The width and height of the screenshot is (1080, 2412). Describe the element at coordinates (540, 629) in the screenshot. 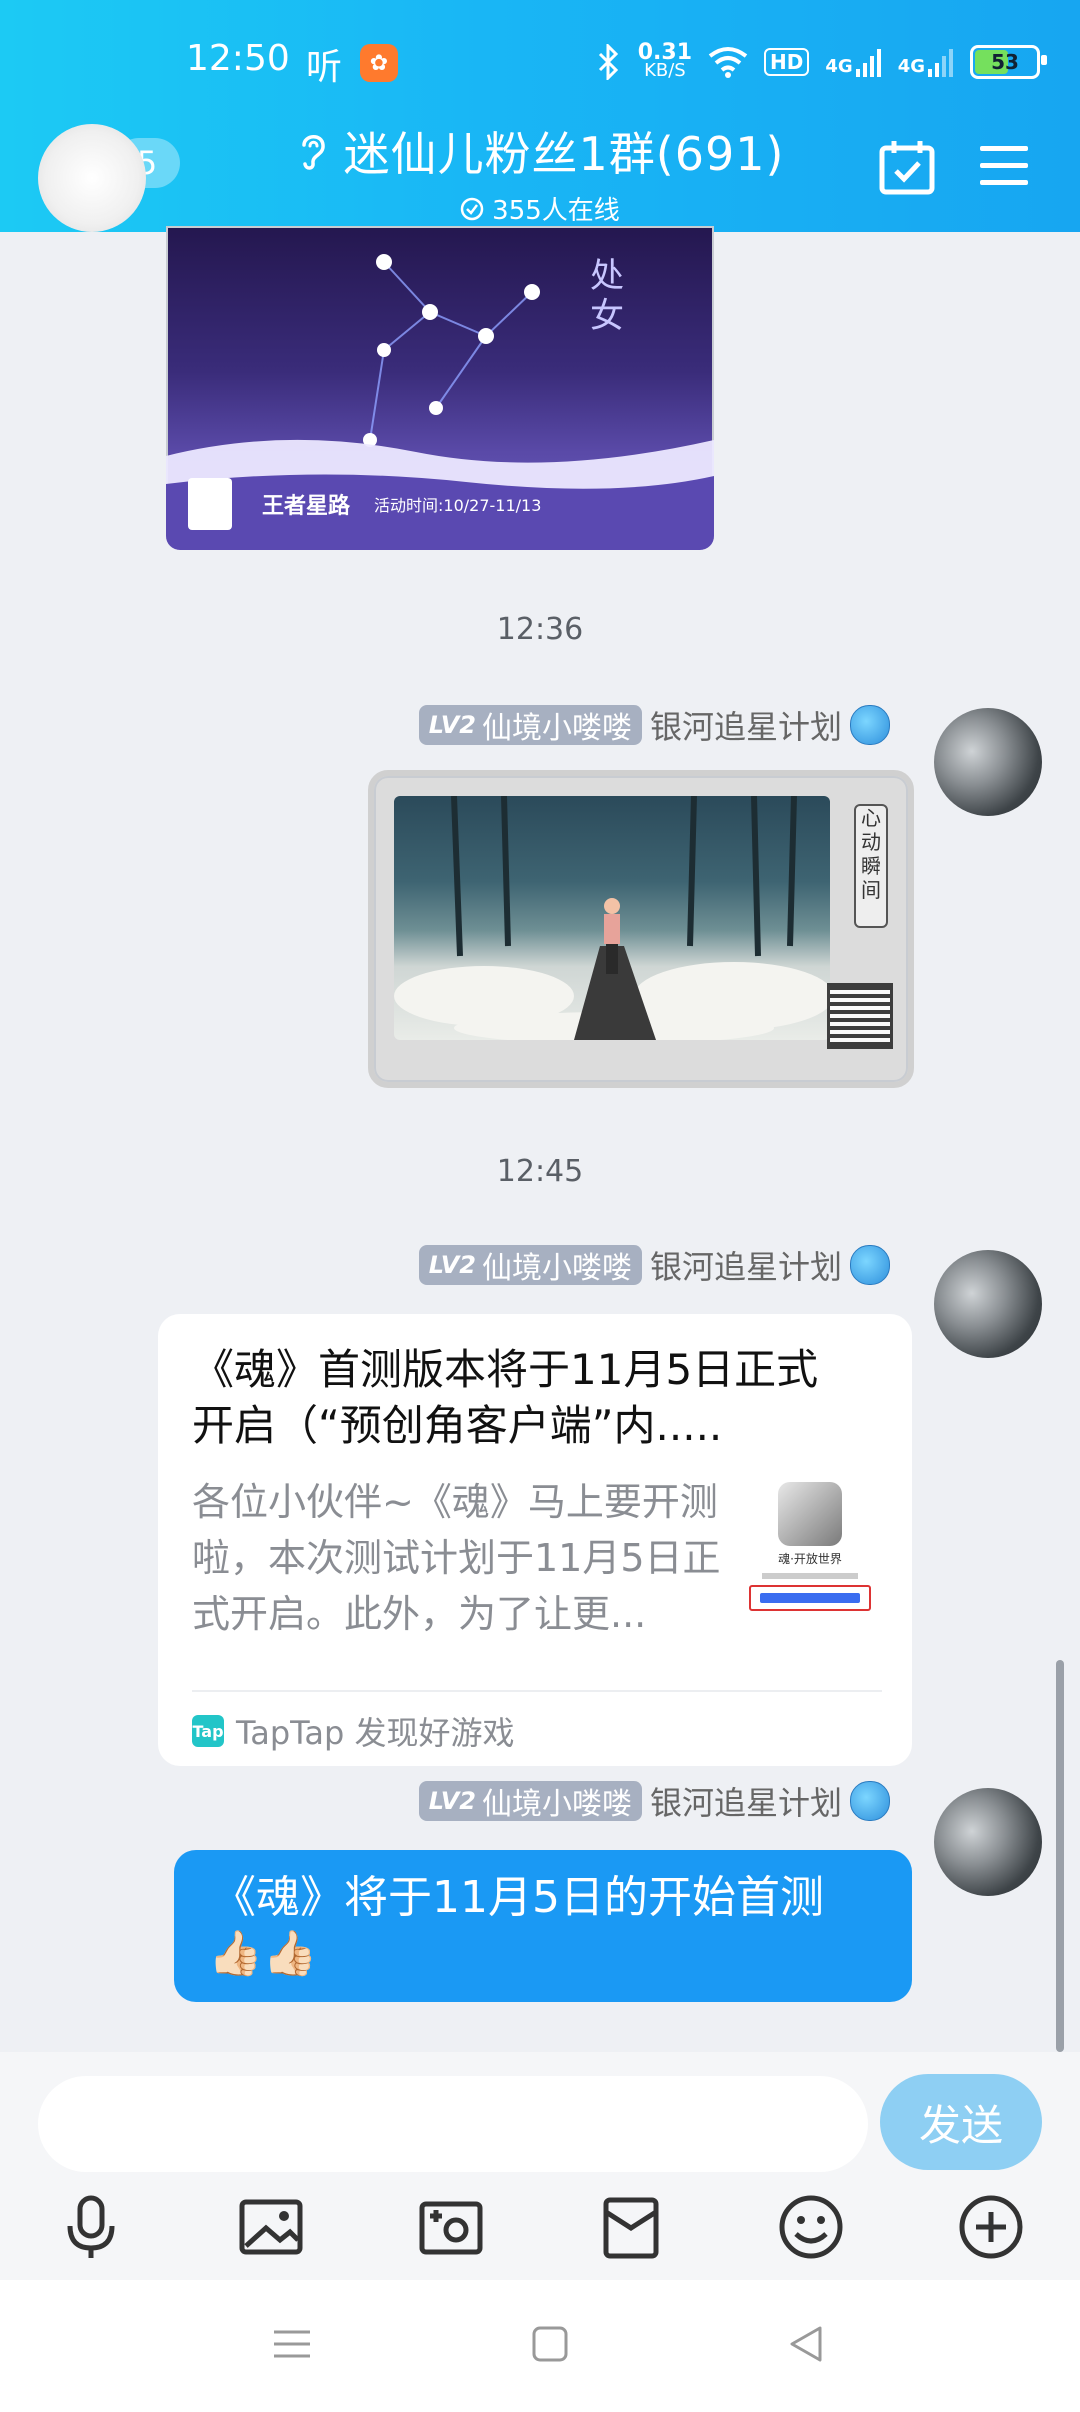

I see `timestamp: 12:36` at that location.